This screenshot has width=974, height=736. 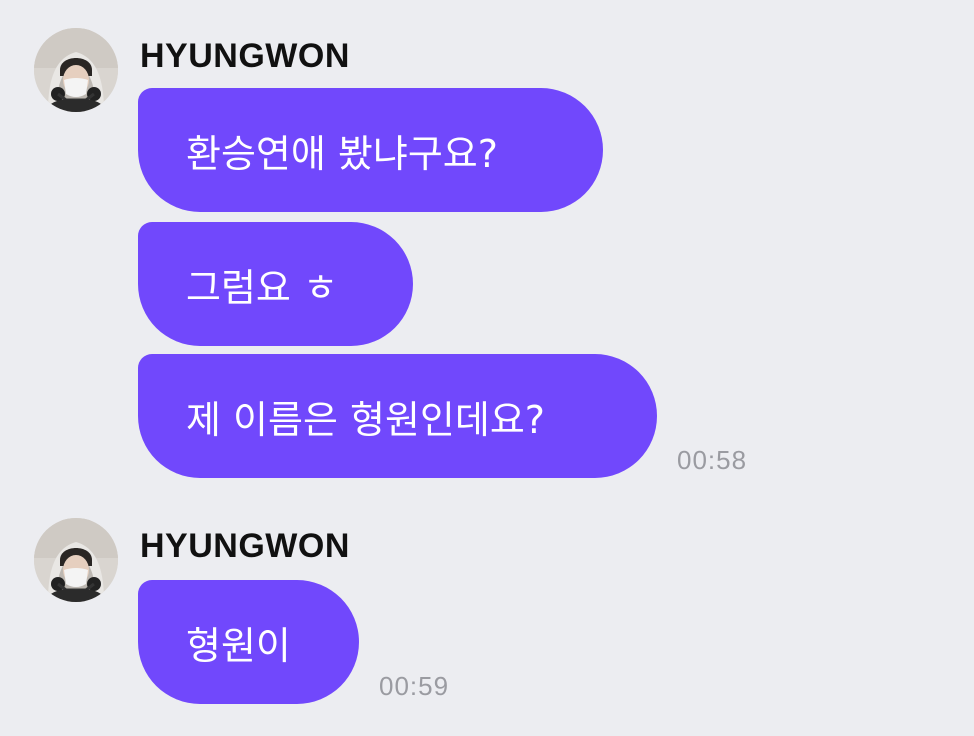 What do you see at coordinates (414, 686) in the screenshot?
I see `message-timestamp: 00:59` at bounding box center [414, 686].